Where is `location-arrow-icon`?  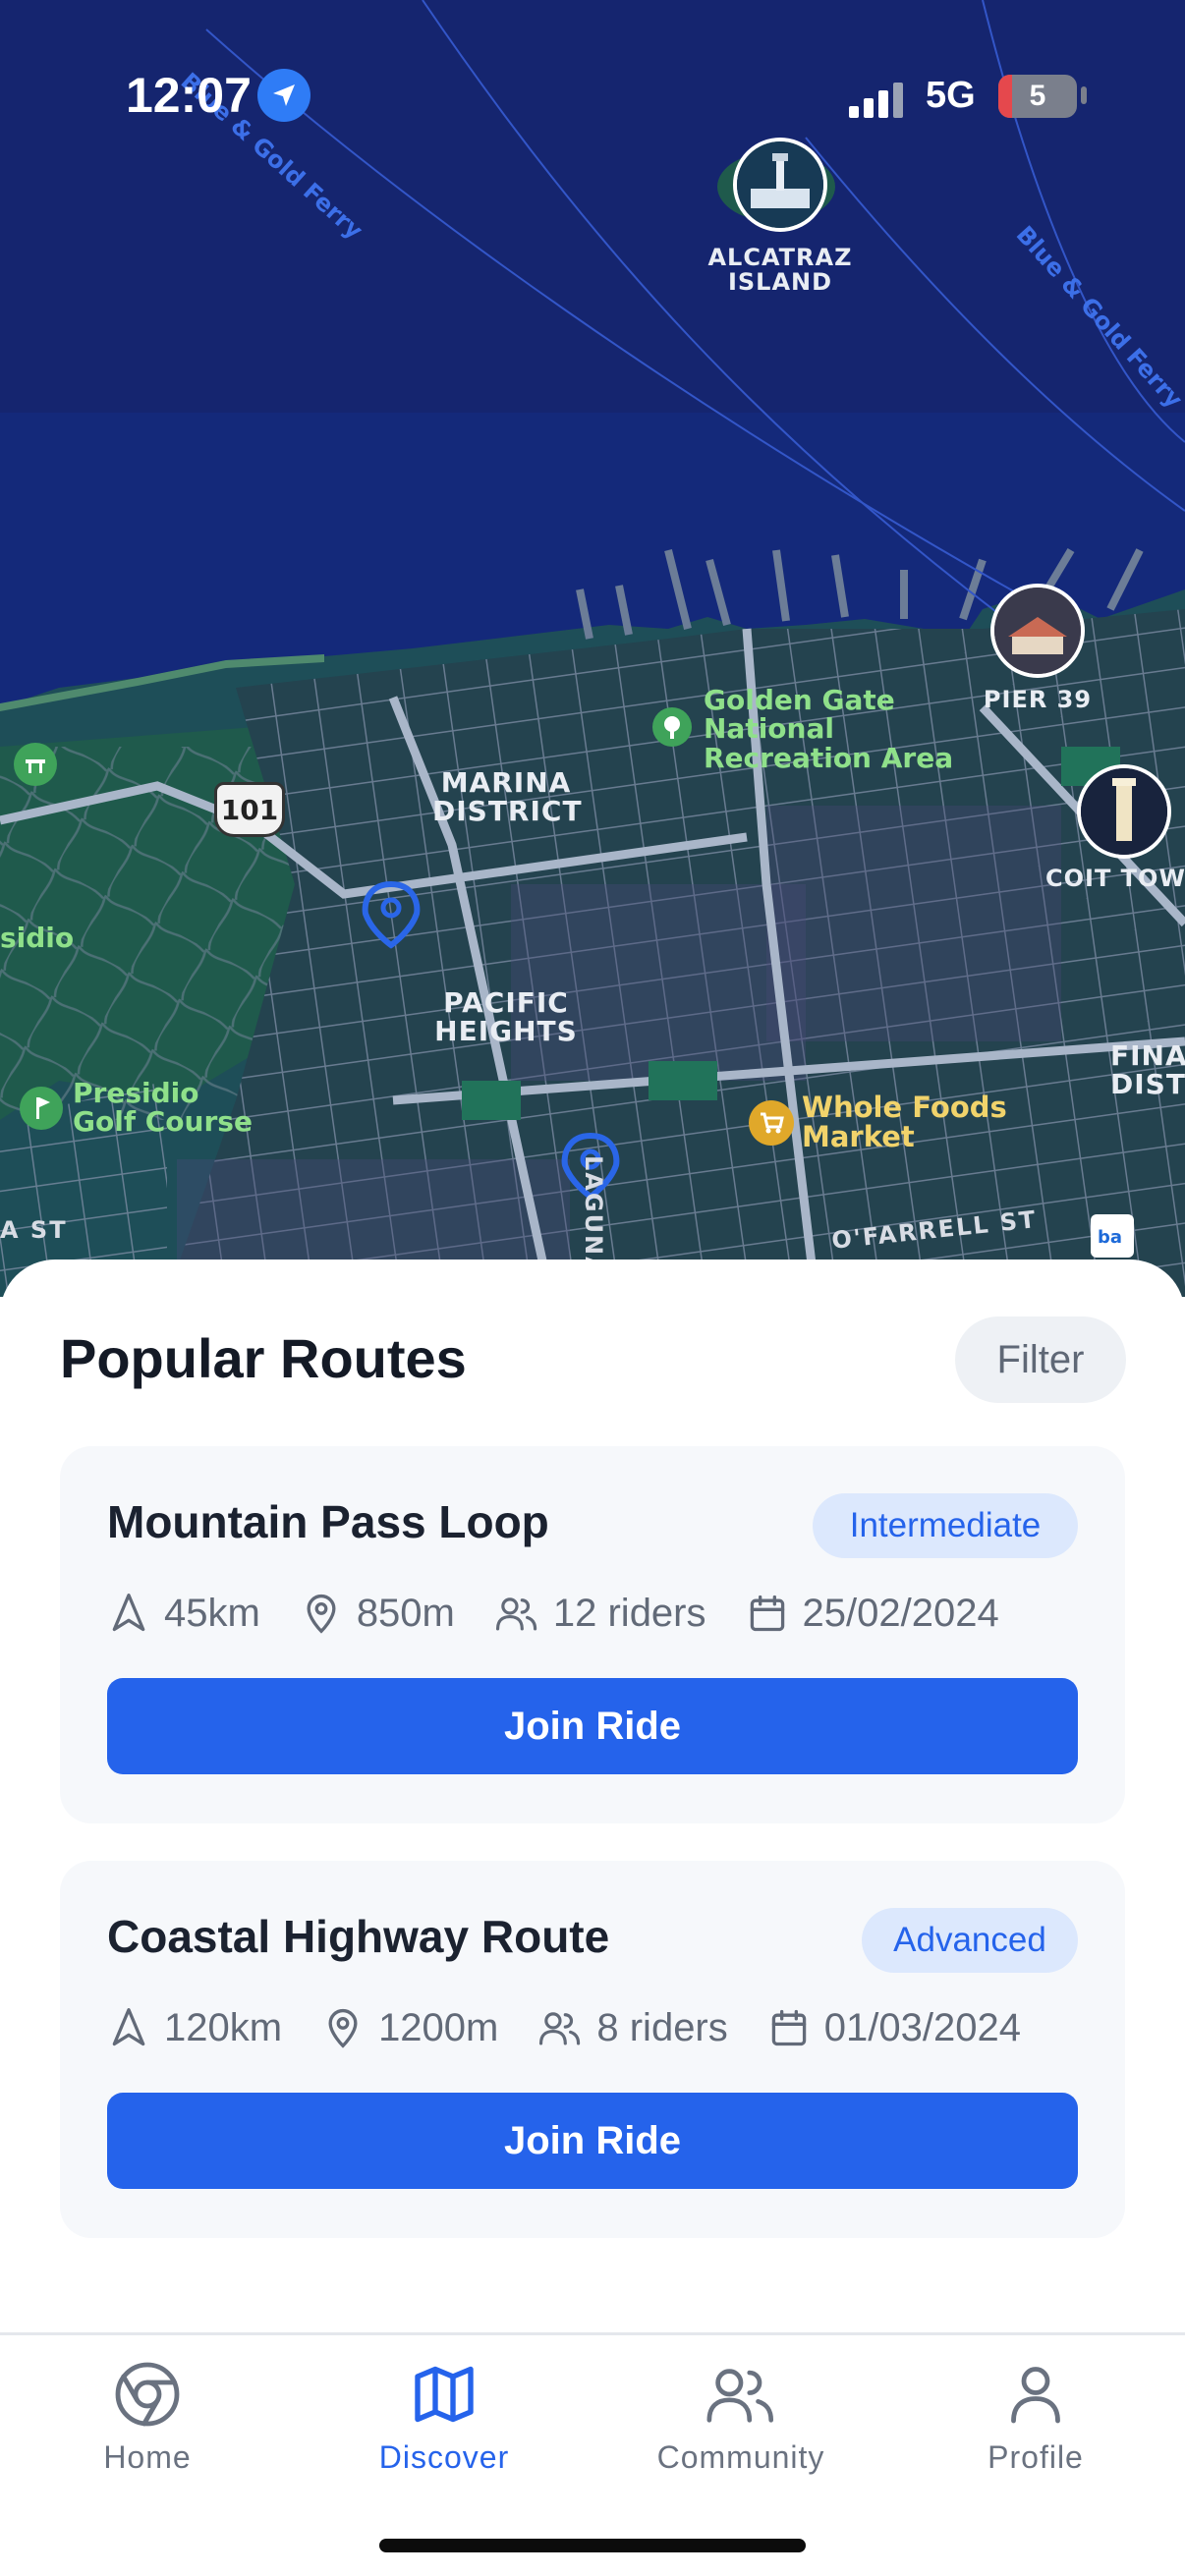
location-arrow-icon is located at coordinates (284, 95).